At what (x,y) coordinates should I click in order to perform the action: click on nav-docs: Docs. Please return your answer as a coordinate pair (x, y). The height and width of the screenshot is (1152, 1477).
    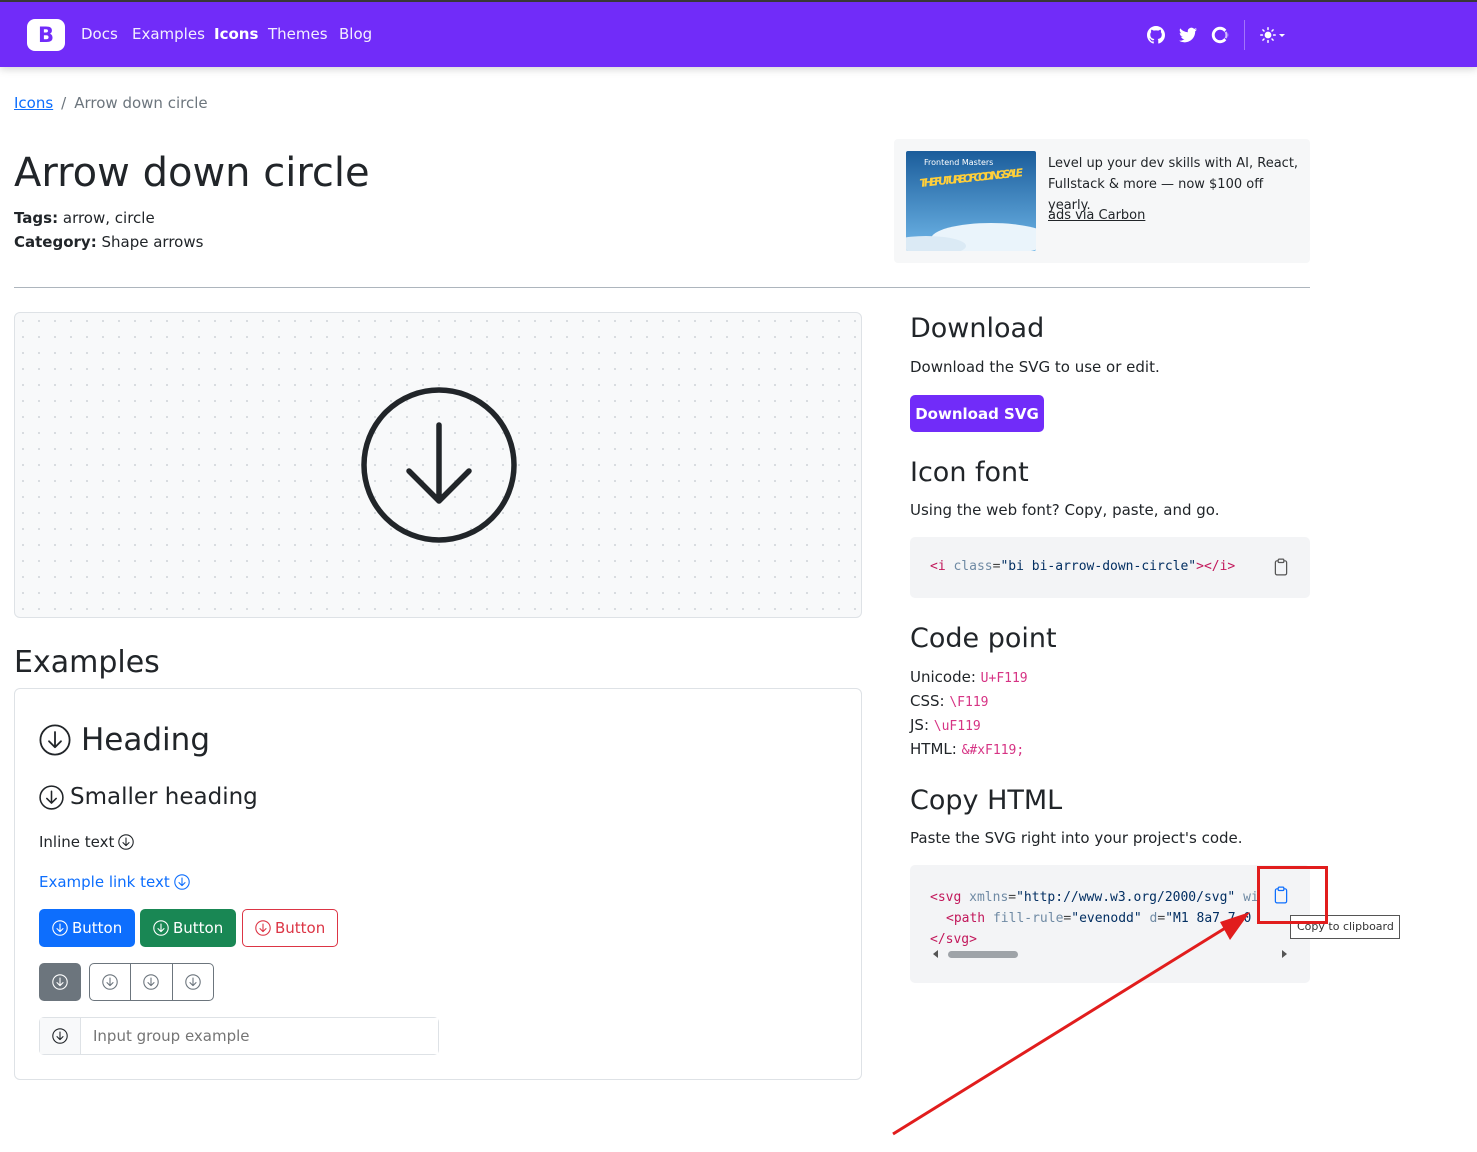
    Looking at the image, I should click on (99, 34).